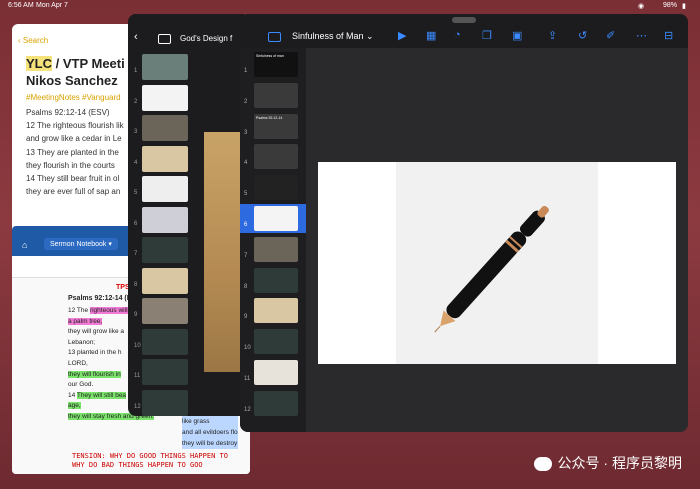  I want to click on verse-highlight: they will flourish in, so click(94, 374).